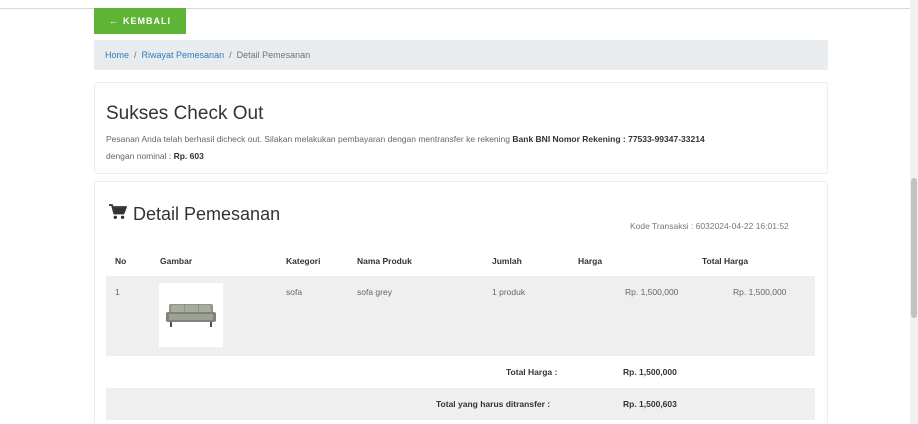 The width and height of the screenshot is (918, 424). What do you see at coordinates (914, 248) in the screenshot?
I see `scrollbar-thumb` at bounding box center [914, 248].